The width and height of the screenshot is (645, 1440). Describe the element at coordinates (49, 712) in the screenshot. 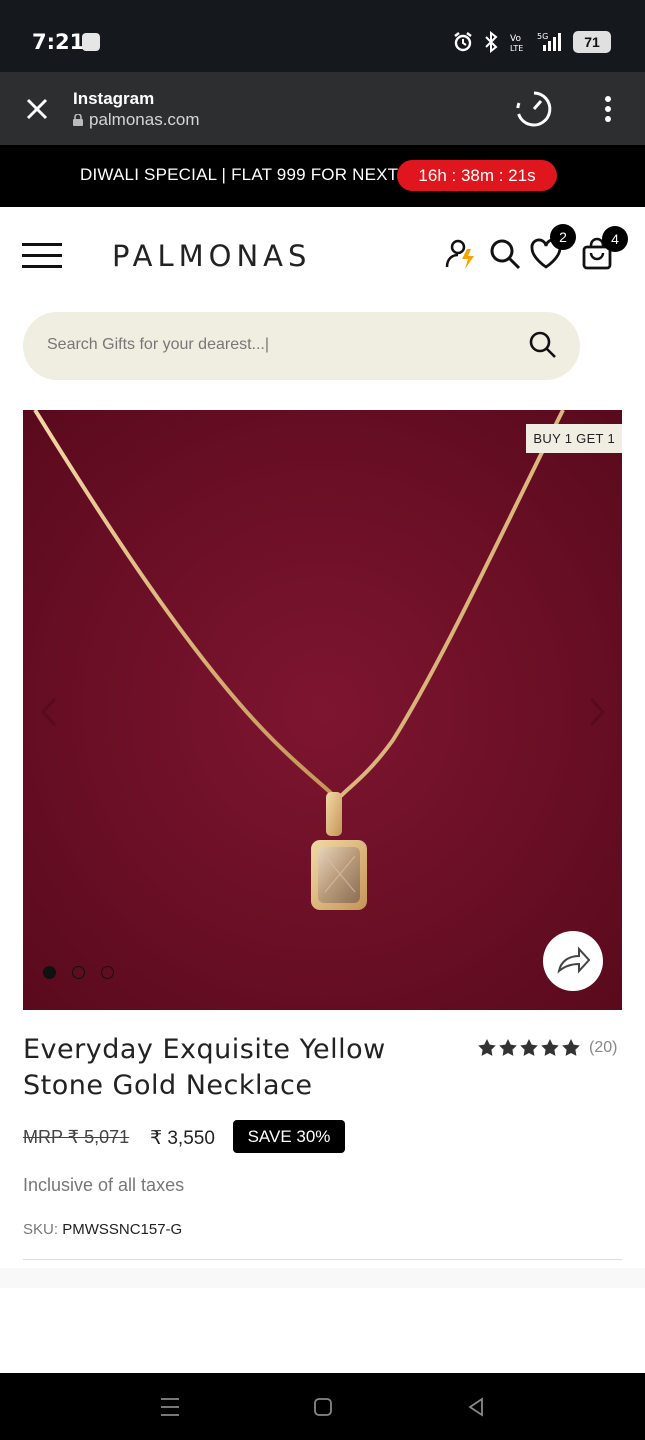

I see `chevron-left-icon` at that location.